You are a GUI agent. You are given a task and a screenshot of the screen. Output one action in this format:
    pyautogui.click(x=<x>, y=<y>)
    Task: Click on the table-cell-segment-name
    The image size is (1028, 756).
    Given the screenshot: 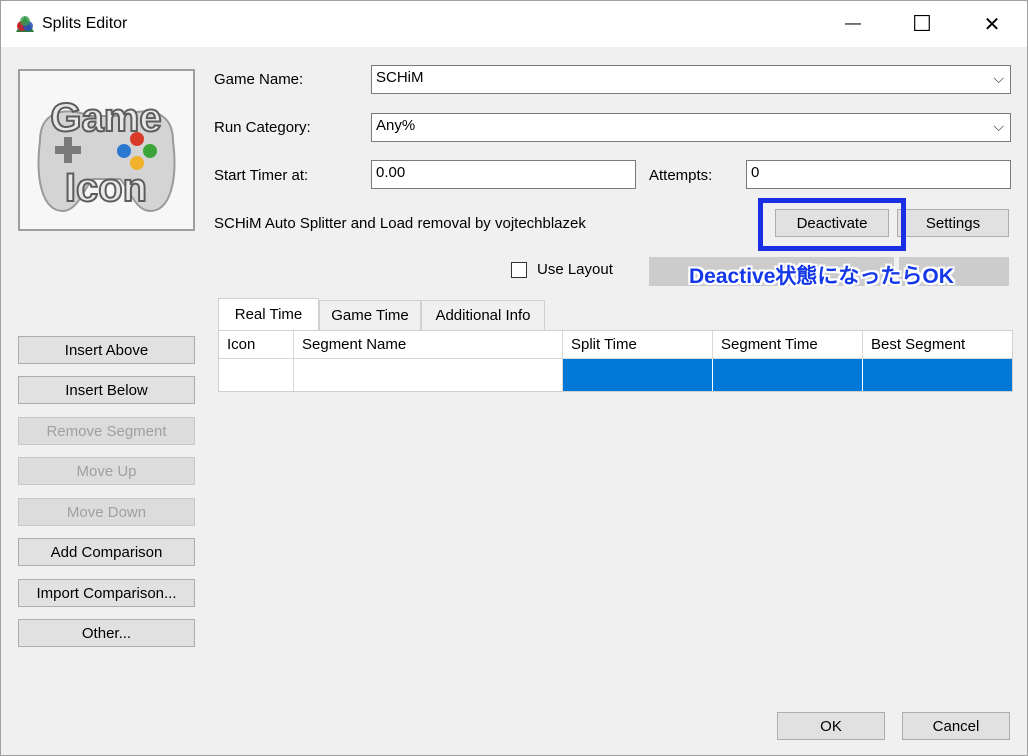 What is the action you would take?
    pyautogui.click(x=428, y=375)
    